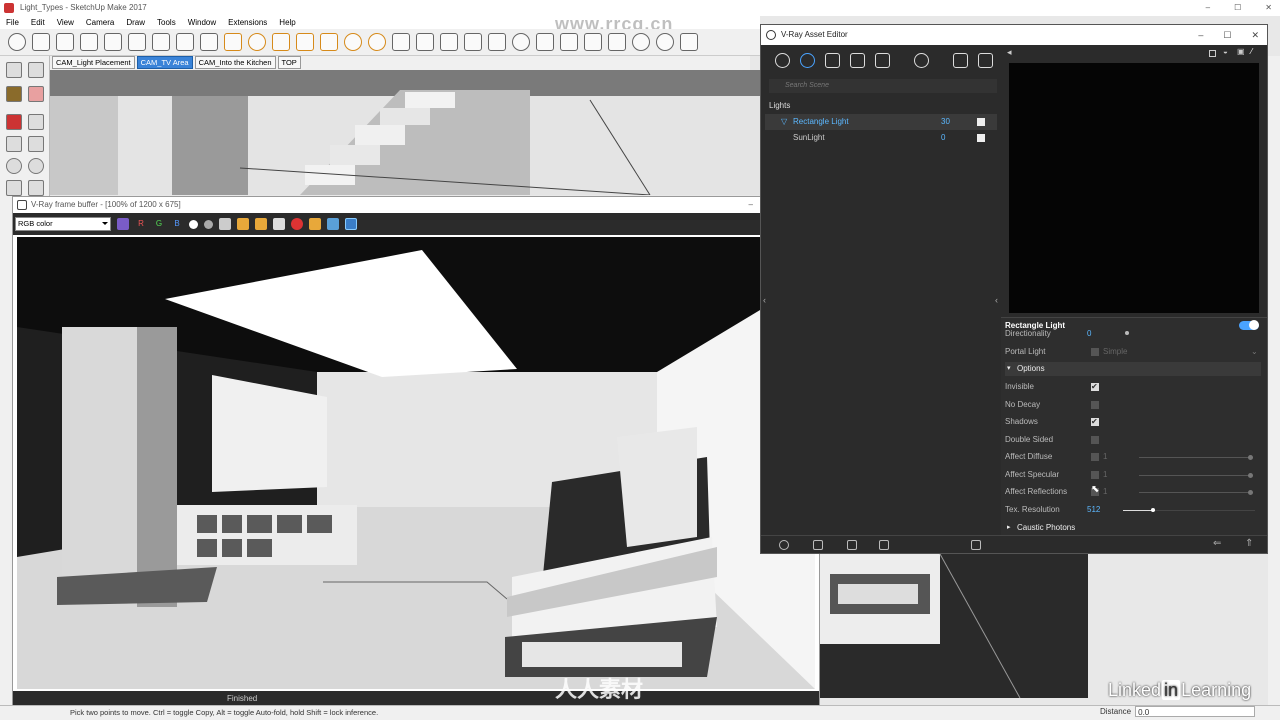  I want to click on affect-diffuse-slider, so click(1196, 457).